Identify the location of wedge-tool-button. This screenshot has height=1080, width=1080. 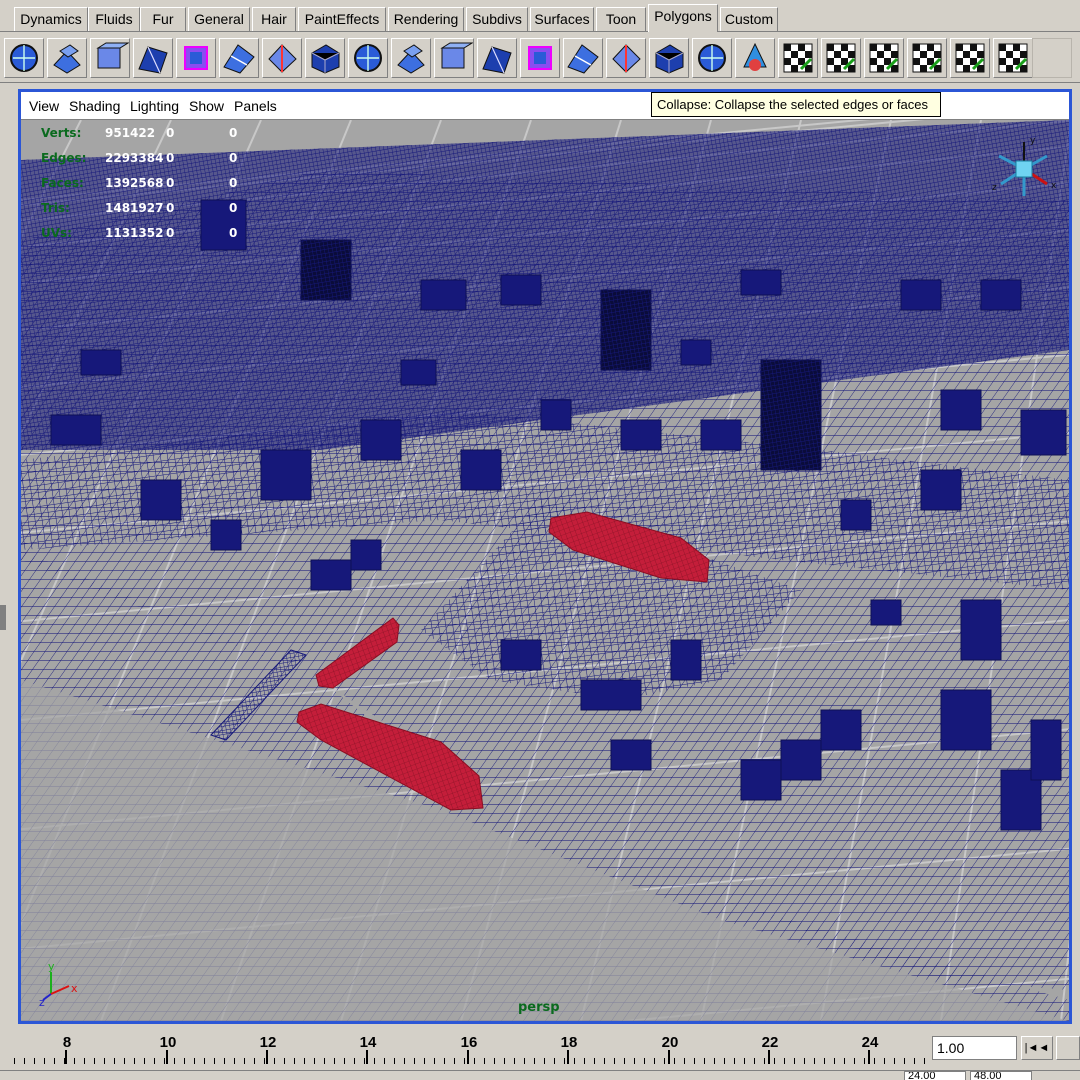
(497, 58).